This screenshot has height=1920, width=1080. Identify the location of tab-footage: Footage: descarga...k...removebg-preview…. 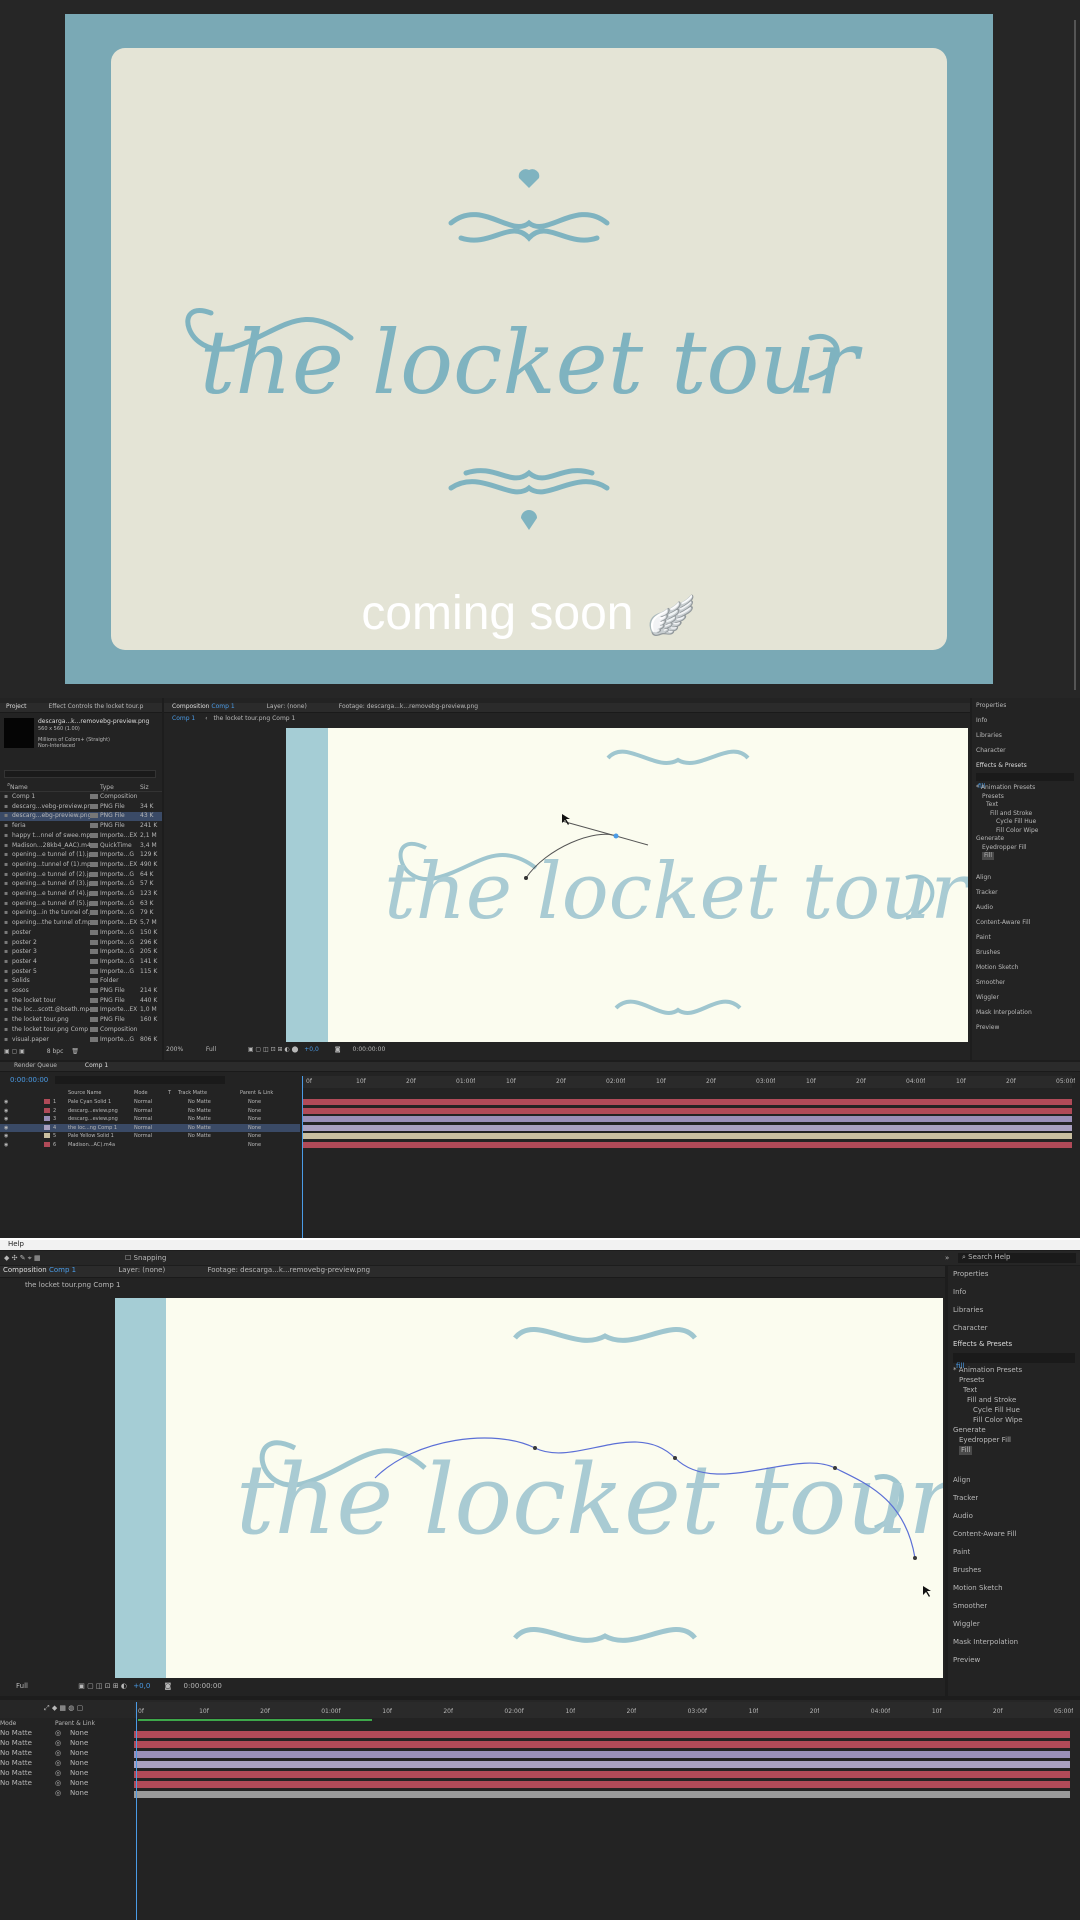
(408, 706).